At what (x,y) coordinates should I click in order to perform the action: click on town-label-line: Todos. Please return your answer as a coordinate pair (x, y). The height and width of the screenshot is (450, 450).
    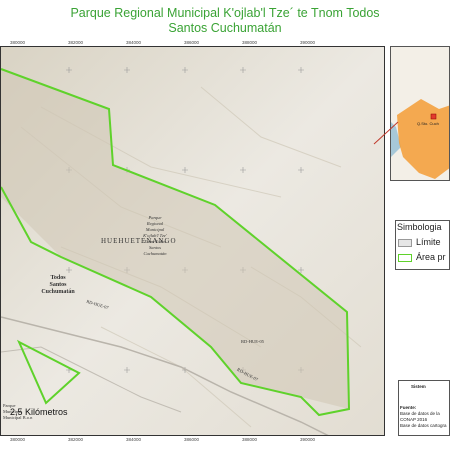
    Looking at the image, I should click on (58, 278).